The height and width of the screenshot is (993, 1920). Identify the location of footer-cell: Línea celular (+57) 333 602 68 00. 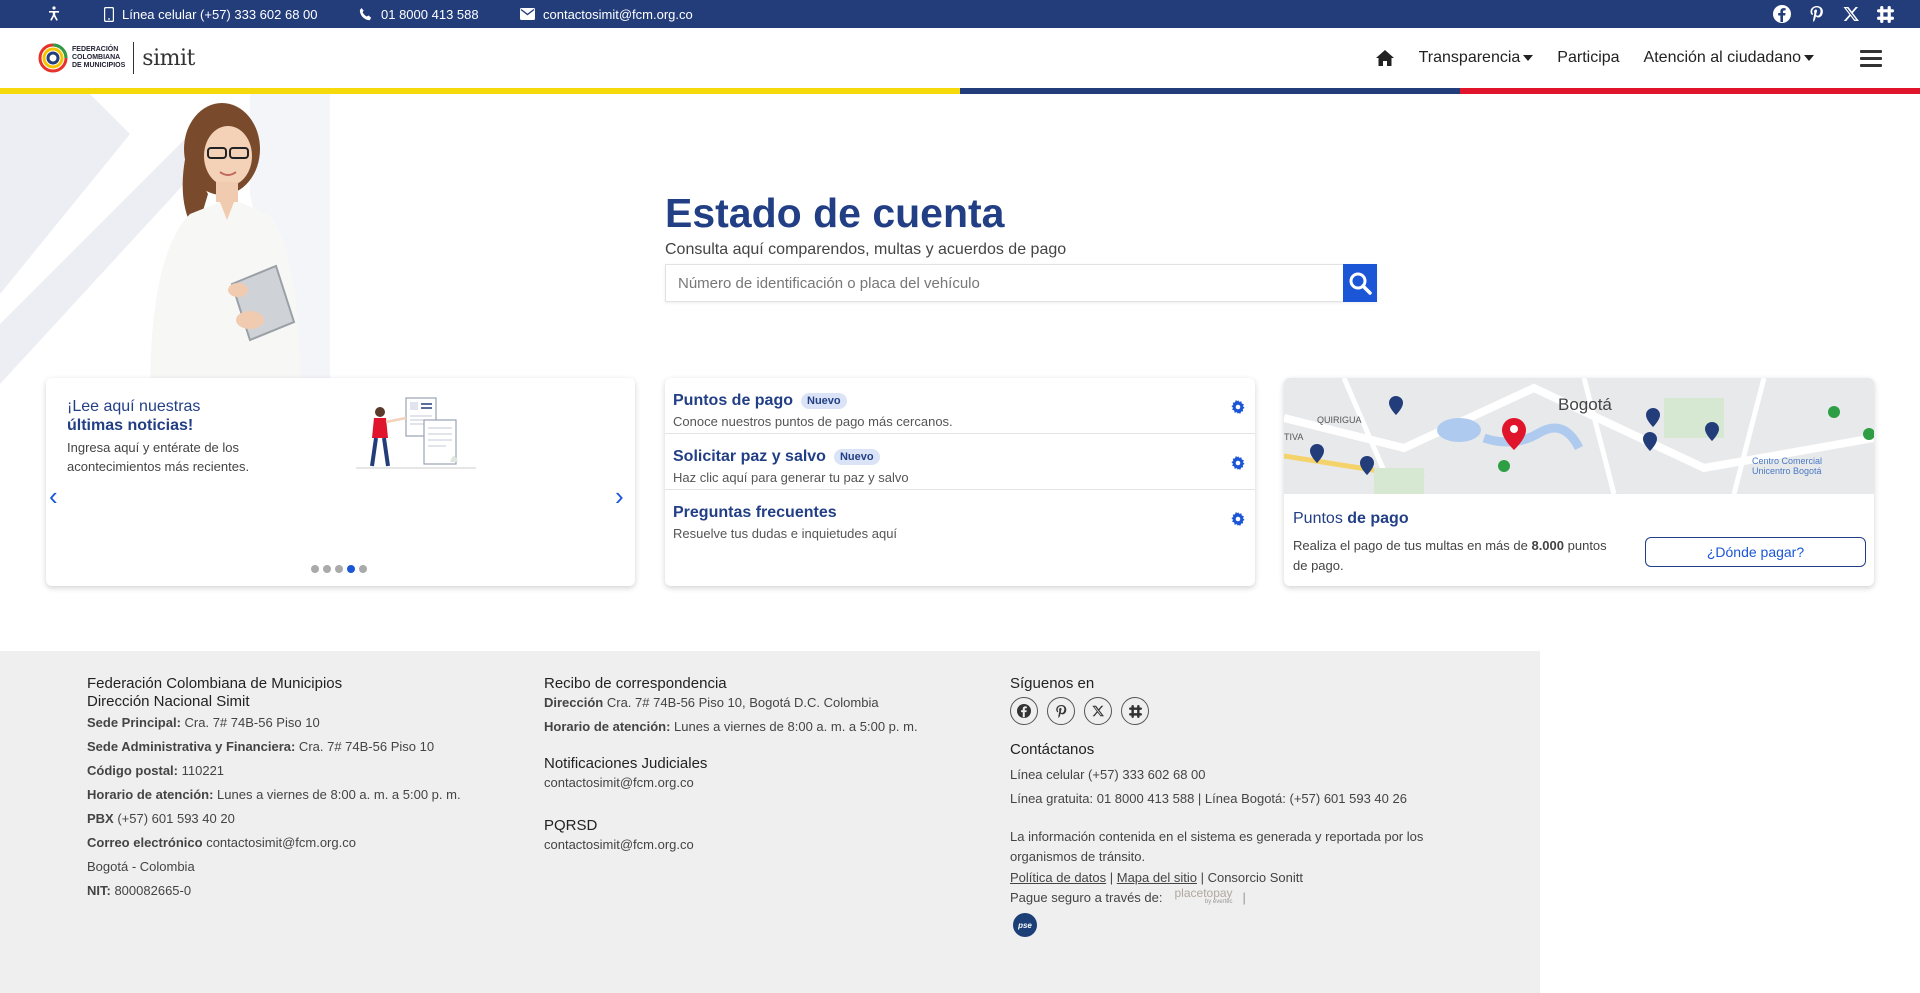
(1108, 774).